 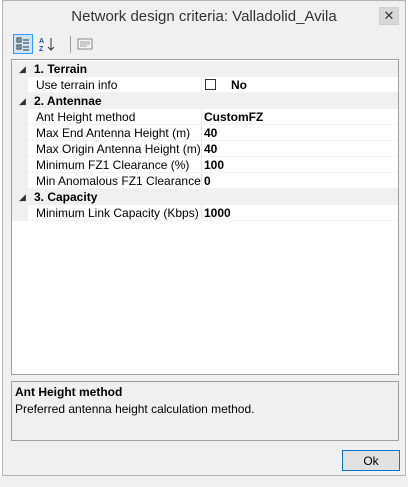 I want to click on alphabetical-button: A Z, so click(x=47, y=44).